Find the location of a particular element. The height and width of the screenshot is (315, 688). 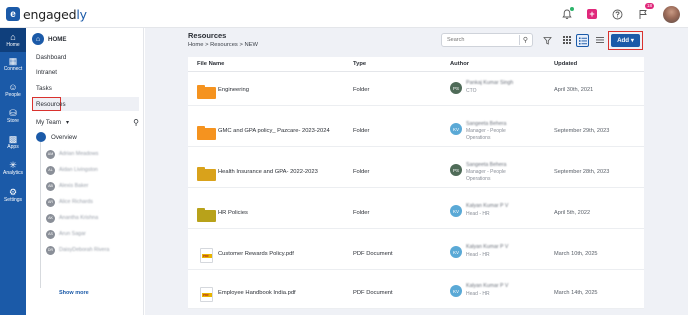

rail-item-connect: ▦ Connect is located at coordinates (13, 64).